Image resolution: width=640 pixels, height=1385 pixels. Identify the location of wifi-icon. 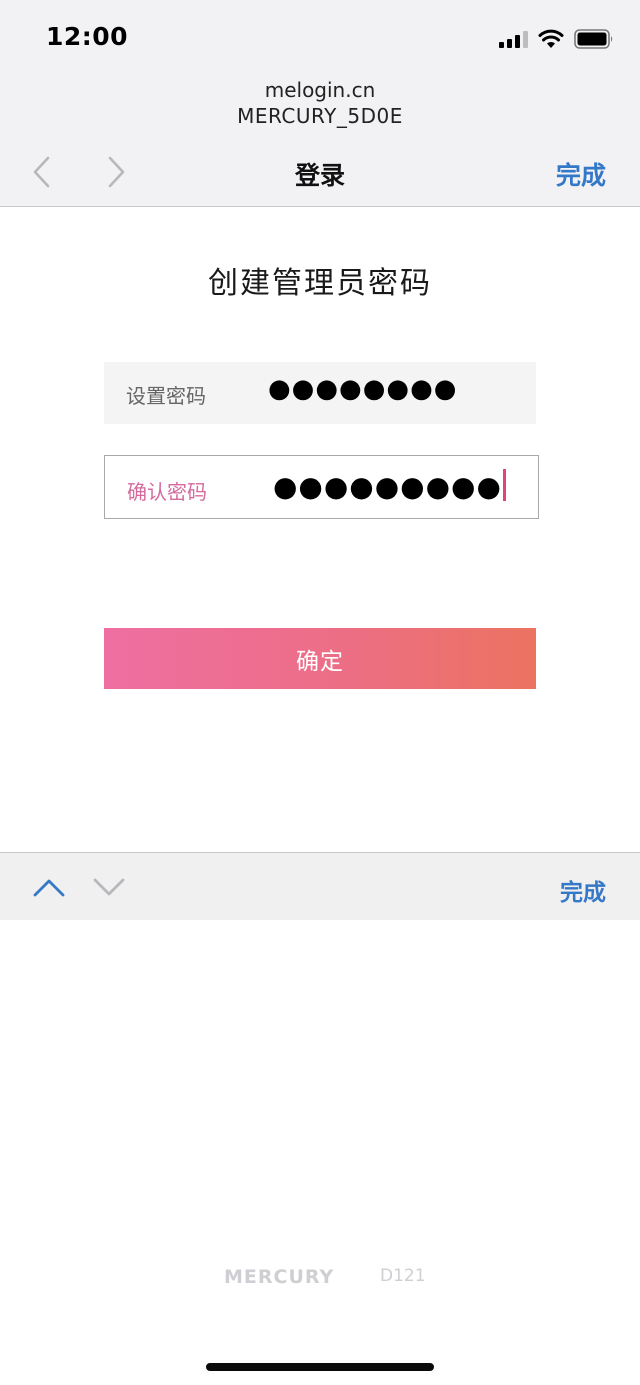
(551, 39).